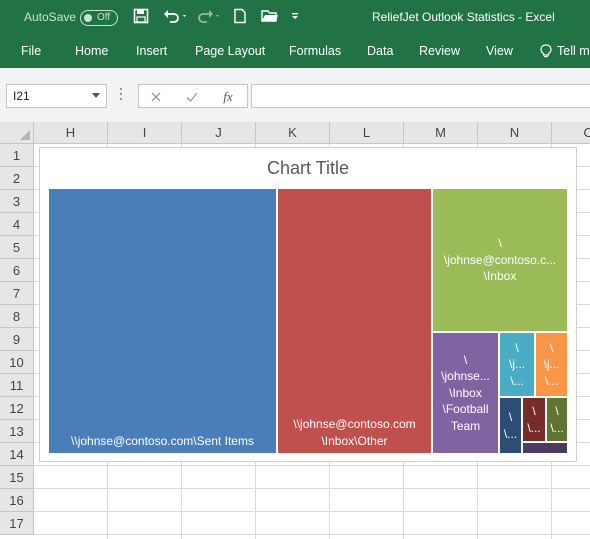 The height and width of the screenshot is (539, 590). I want to click on treemap-tile: \ \johnse... \Inbox \Football Team, so click(465, 393).